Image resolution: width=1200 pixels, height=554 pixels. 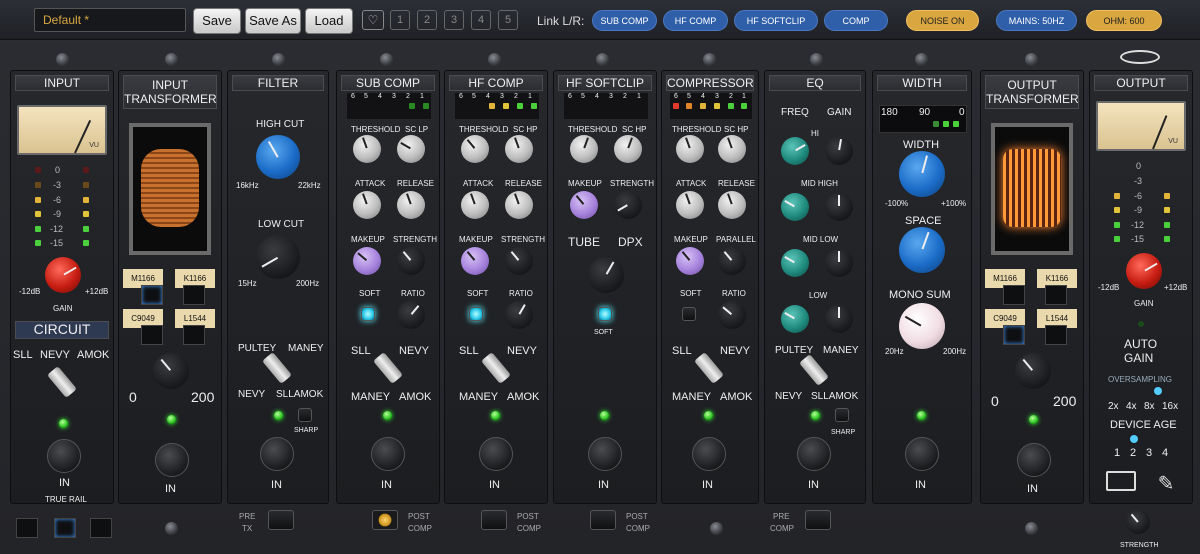 I want to click on output-transformer-drive-knob, so click(x=1033, y=371).